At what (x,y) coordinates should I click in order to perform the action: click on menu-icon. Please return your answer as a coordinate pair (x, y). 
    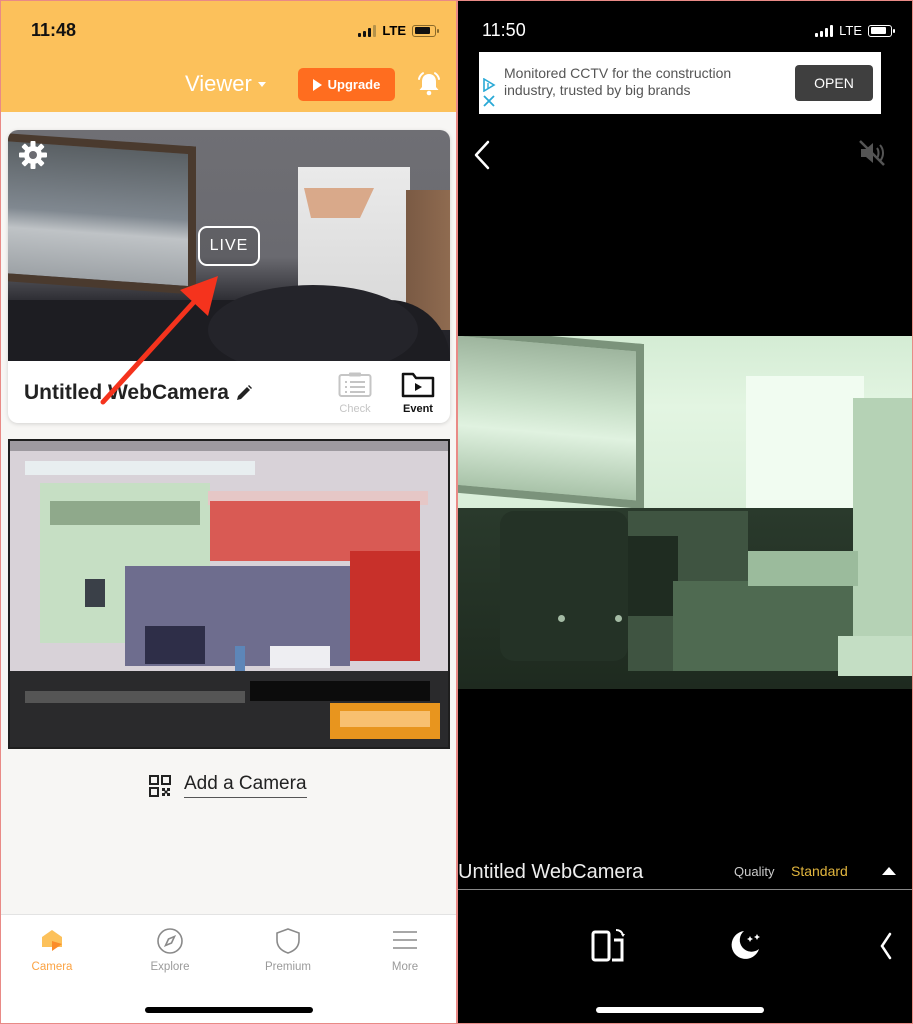
    Looking at the image, I should click on (405, 940).